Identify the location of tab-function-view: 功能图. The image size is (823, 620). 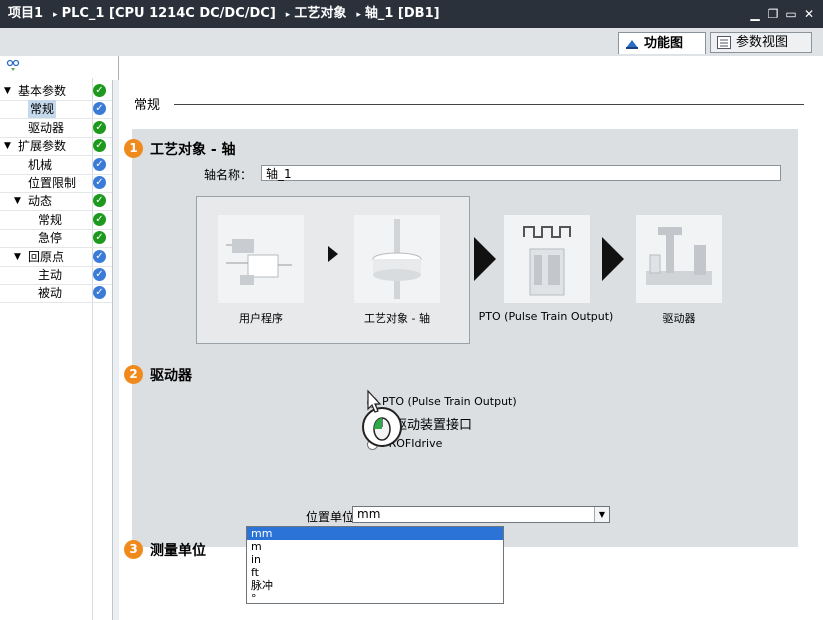
(662, 43).